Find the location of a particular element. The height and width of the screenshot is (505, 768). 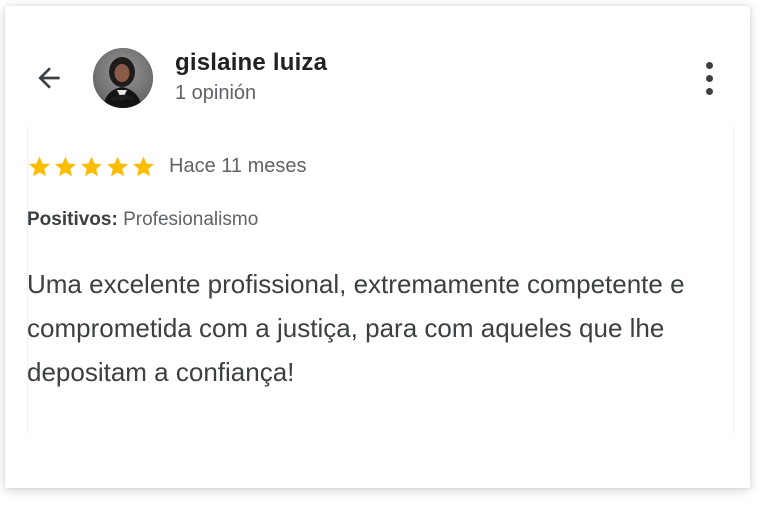

back-button is located at coordinates (49, 78).